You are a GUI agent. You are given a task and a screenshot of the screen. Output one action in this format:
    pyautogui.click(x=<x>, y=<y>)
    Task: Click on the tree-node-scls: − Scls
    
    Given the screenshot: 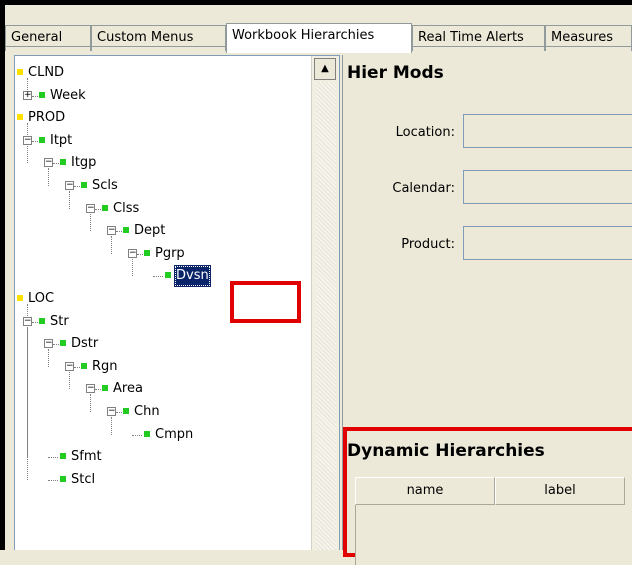 What is the action you would take?
    pyautogui.click(x=92, y=186)
    